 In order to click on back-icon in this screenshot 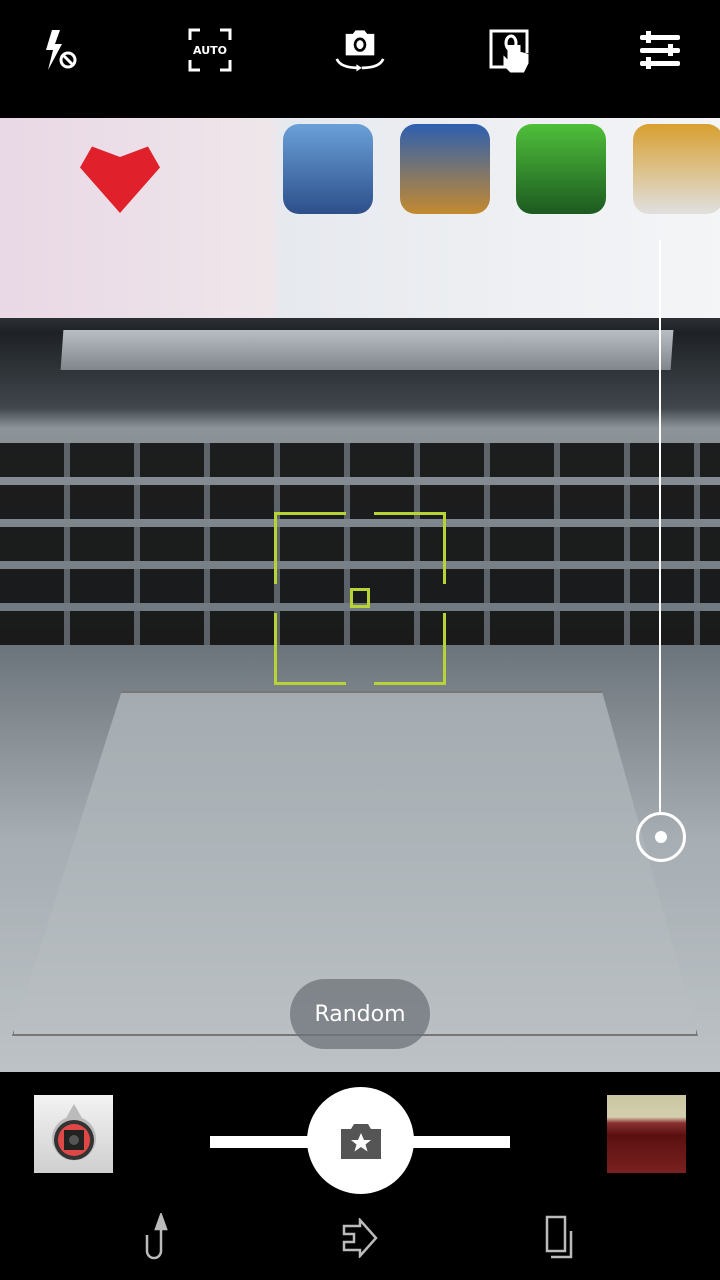, I will do `click(157, 1238)`.